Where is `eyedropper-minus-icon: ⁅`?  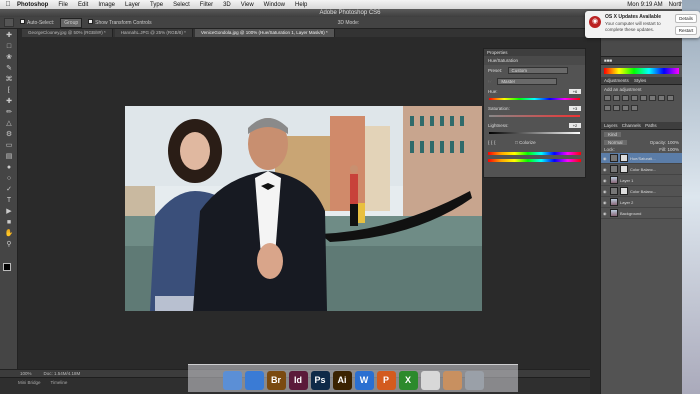 eyedropper-minus-icon: ⁅ is located at coordinates (495, 142).